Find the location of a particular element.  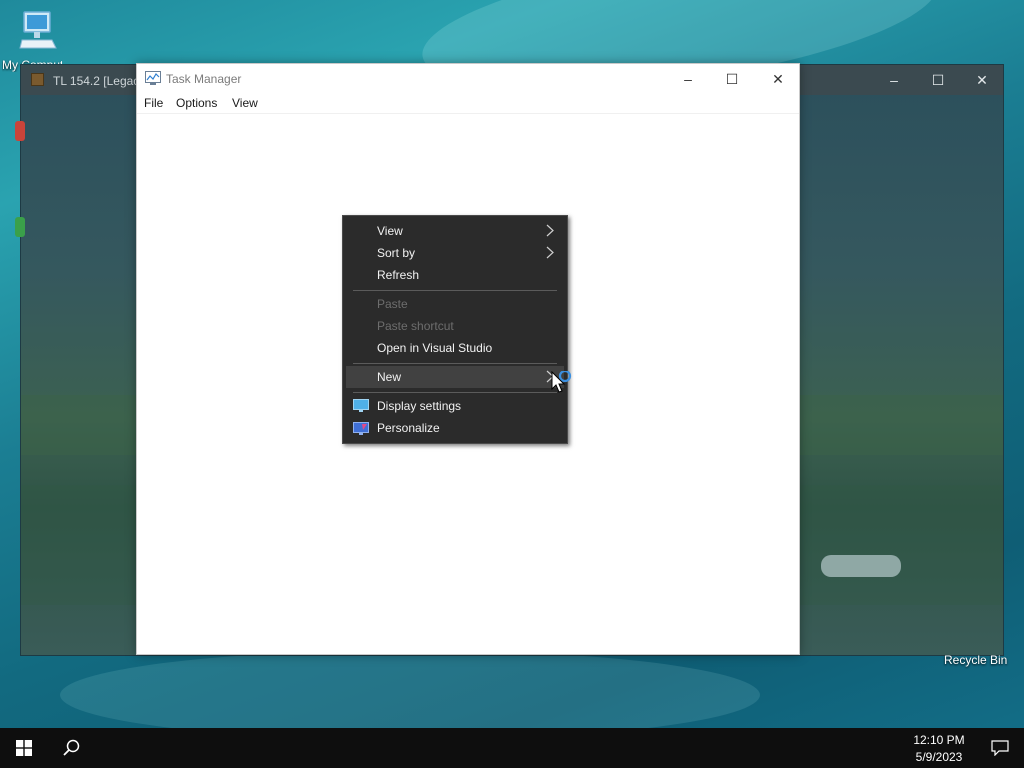

desktop-icon-recycle-bin: Recycle Bin is located at coordinates (975, 660).